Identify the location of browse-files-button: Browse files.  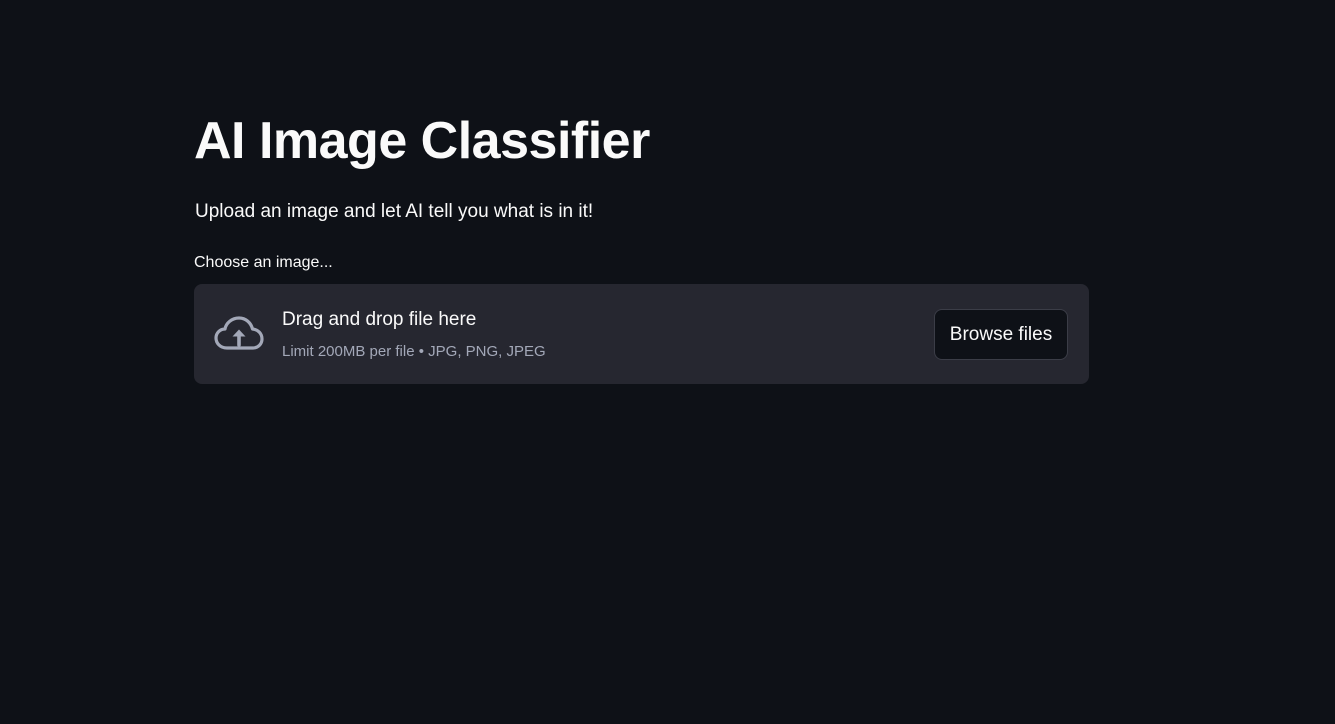
(1001, 334).